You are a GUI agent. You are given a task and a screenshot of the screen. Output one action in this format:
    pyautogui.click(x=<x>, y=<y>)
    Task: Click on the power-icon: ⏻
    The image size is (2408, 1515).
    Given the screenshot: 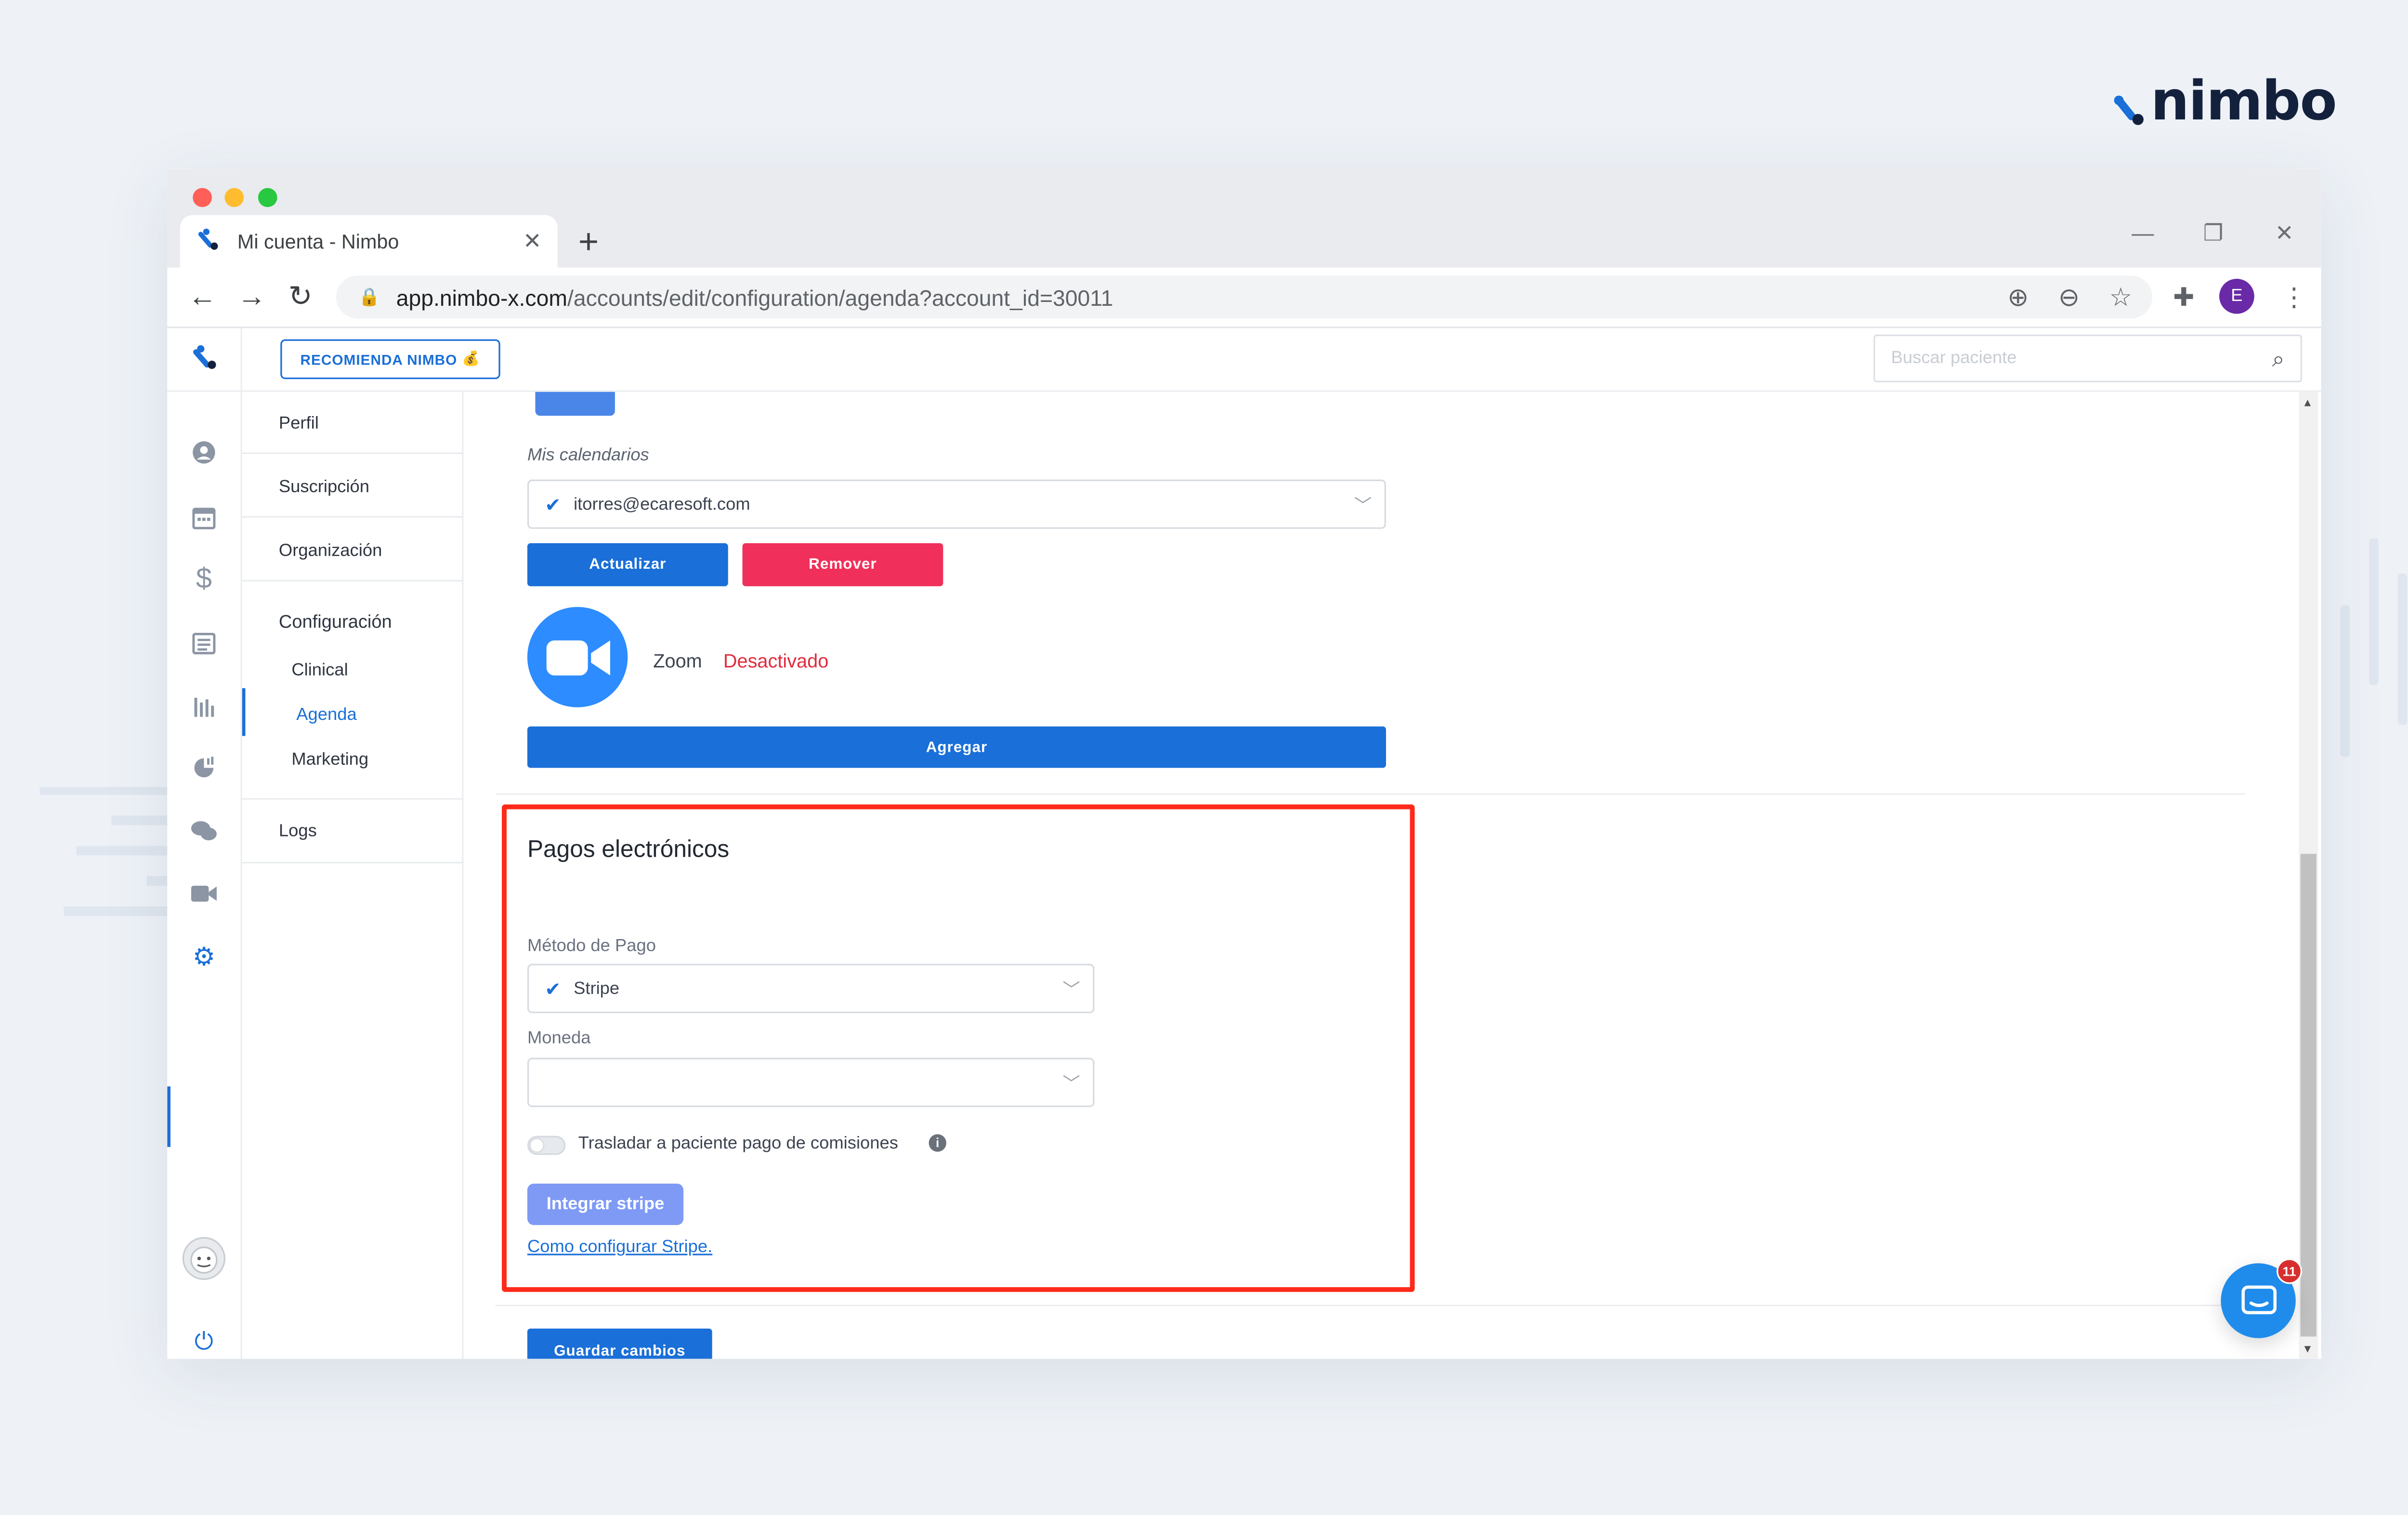 What is the action you would take?
    pyautogui.click(x=204, y=1342)
    